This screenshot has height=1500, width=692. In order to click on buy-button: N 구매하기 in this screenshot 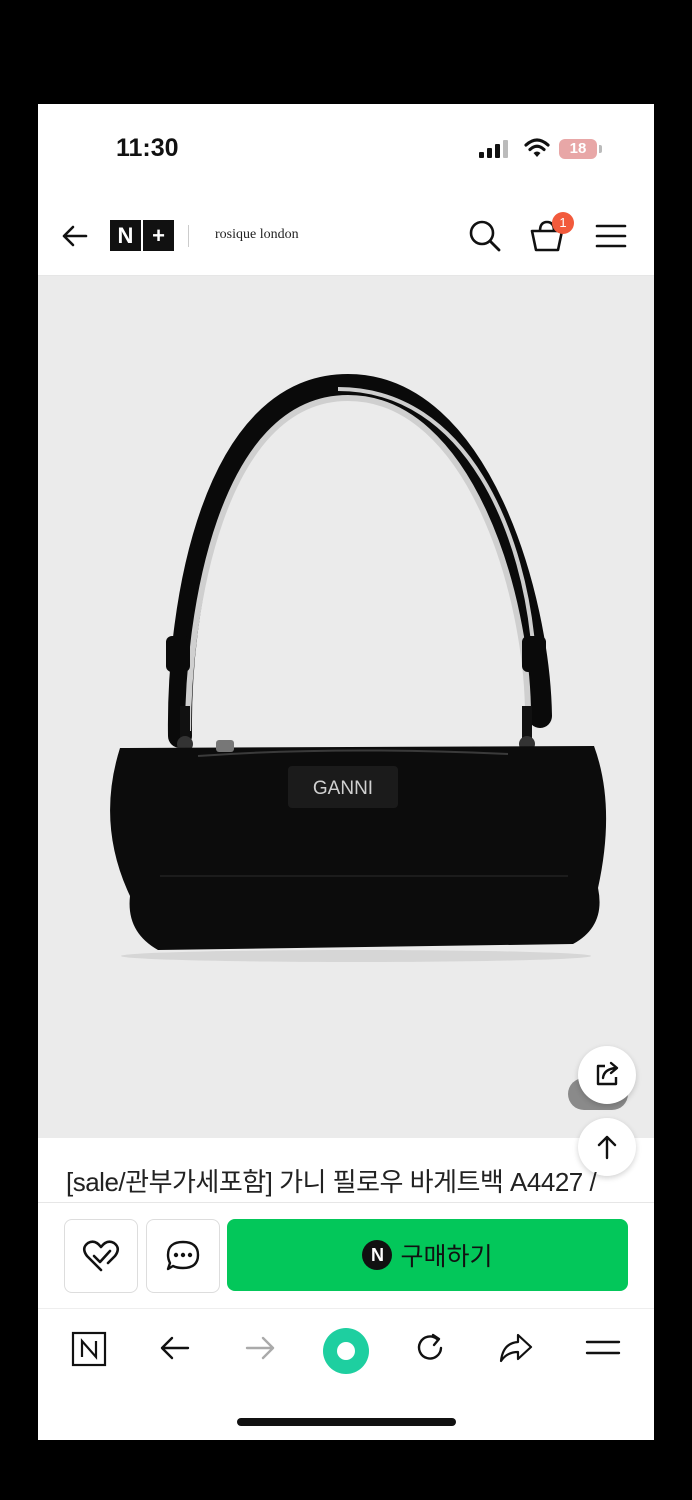, I will do `click(427, 1255)`.